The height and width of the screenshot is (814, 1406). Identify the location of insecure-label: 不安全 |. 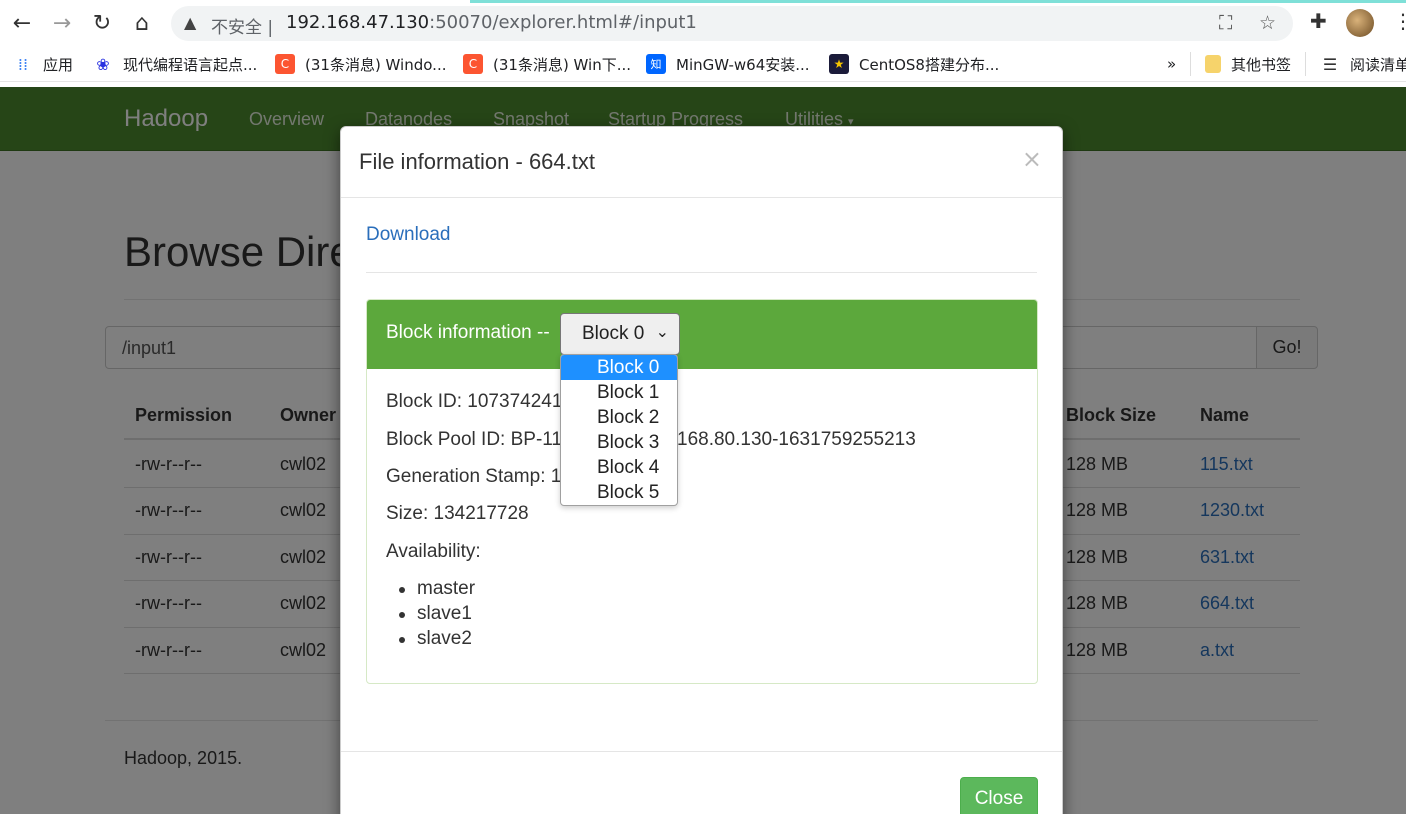
(242, 28).